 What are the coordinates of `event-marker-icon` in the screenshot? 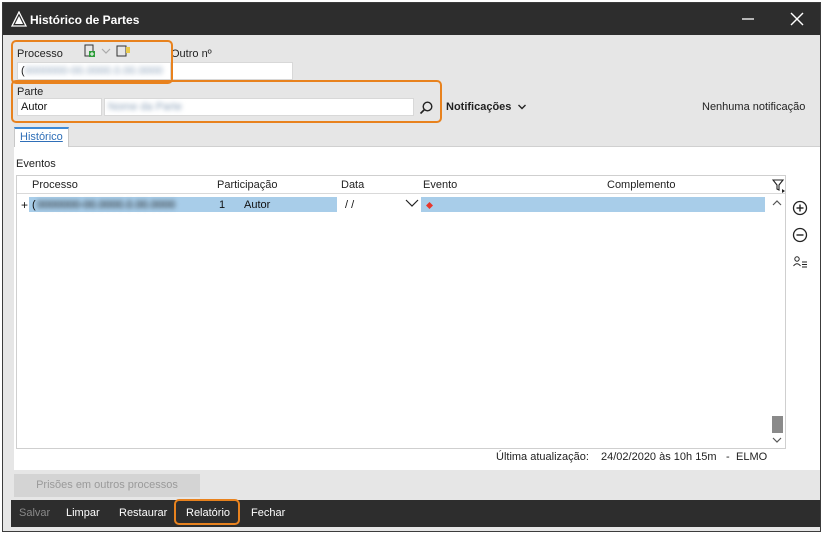 It's located at (429, 205).